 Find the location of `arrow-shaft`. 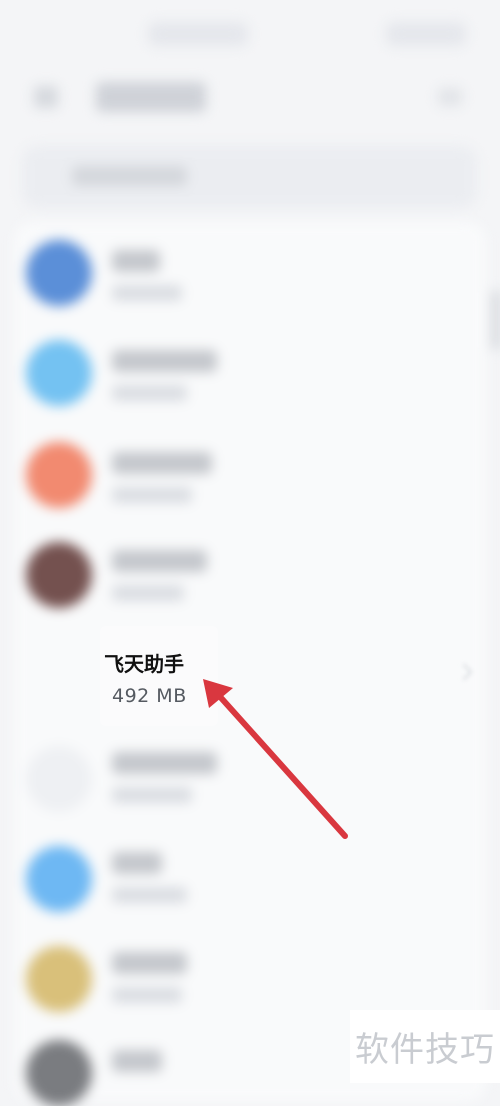

arrow-shaft is located at coordinates (279, 763).